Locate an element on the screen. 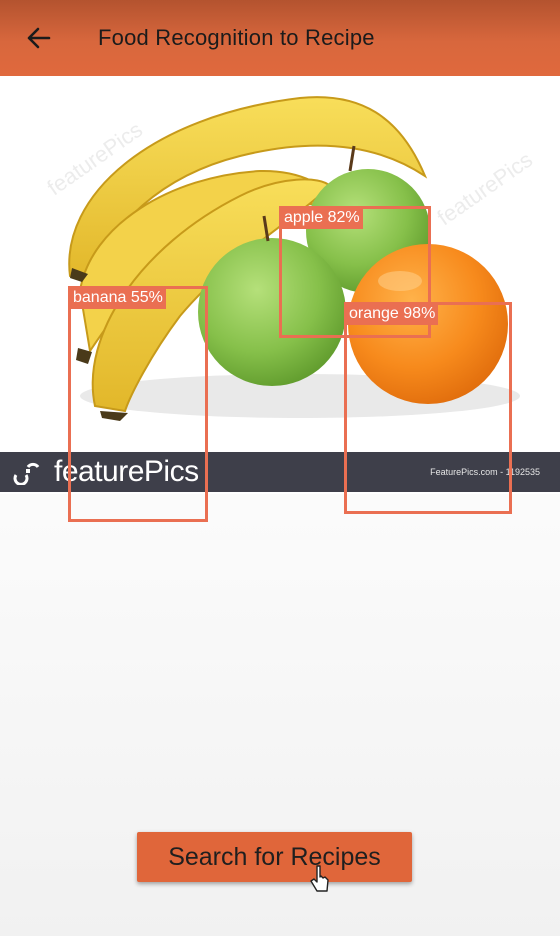  back-button is located at coordinates (38, 38).